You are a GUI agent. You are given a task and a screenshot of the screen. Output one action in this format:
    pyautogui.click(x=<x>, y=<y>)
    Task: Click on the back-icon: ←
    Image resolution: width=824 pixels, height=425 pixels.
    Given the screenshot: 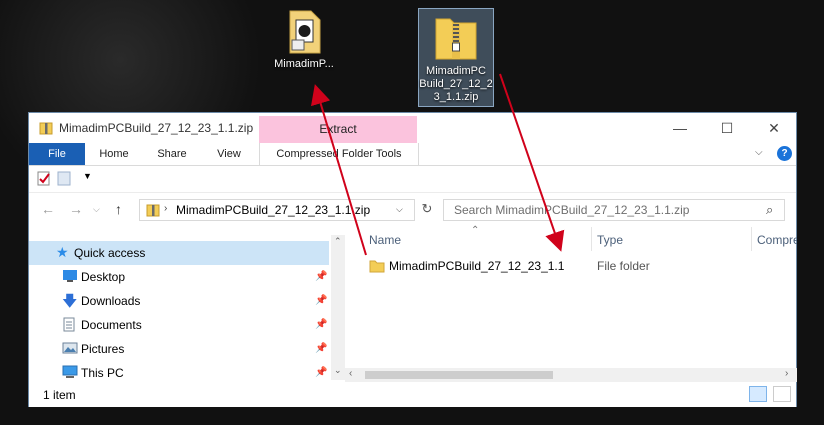 What is the action you would take?
    pyautogui.click(x=48, y=209)
    